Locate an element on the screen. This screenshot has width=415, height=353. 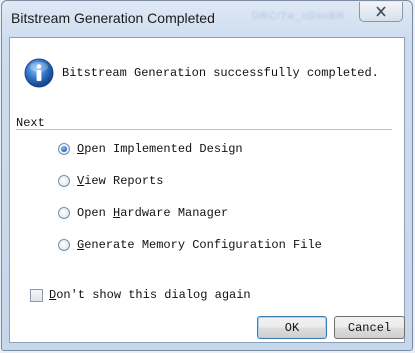
close-button is located at coordinates (381, 12).